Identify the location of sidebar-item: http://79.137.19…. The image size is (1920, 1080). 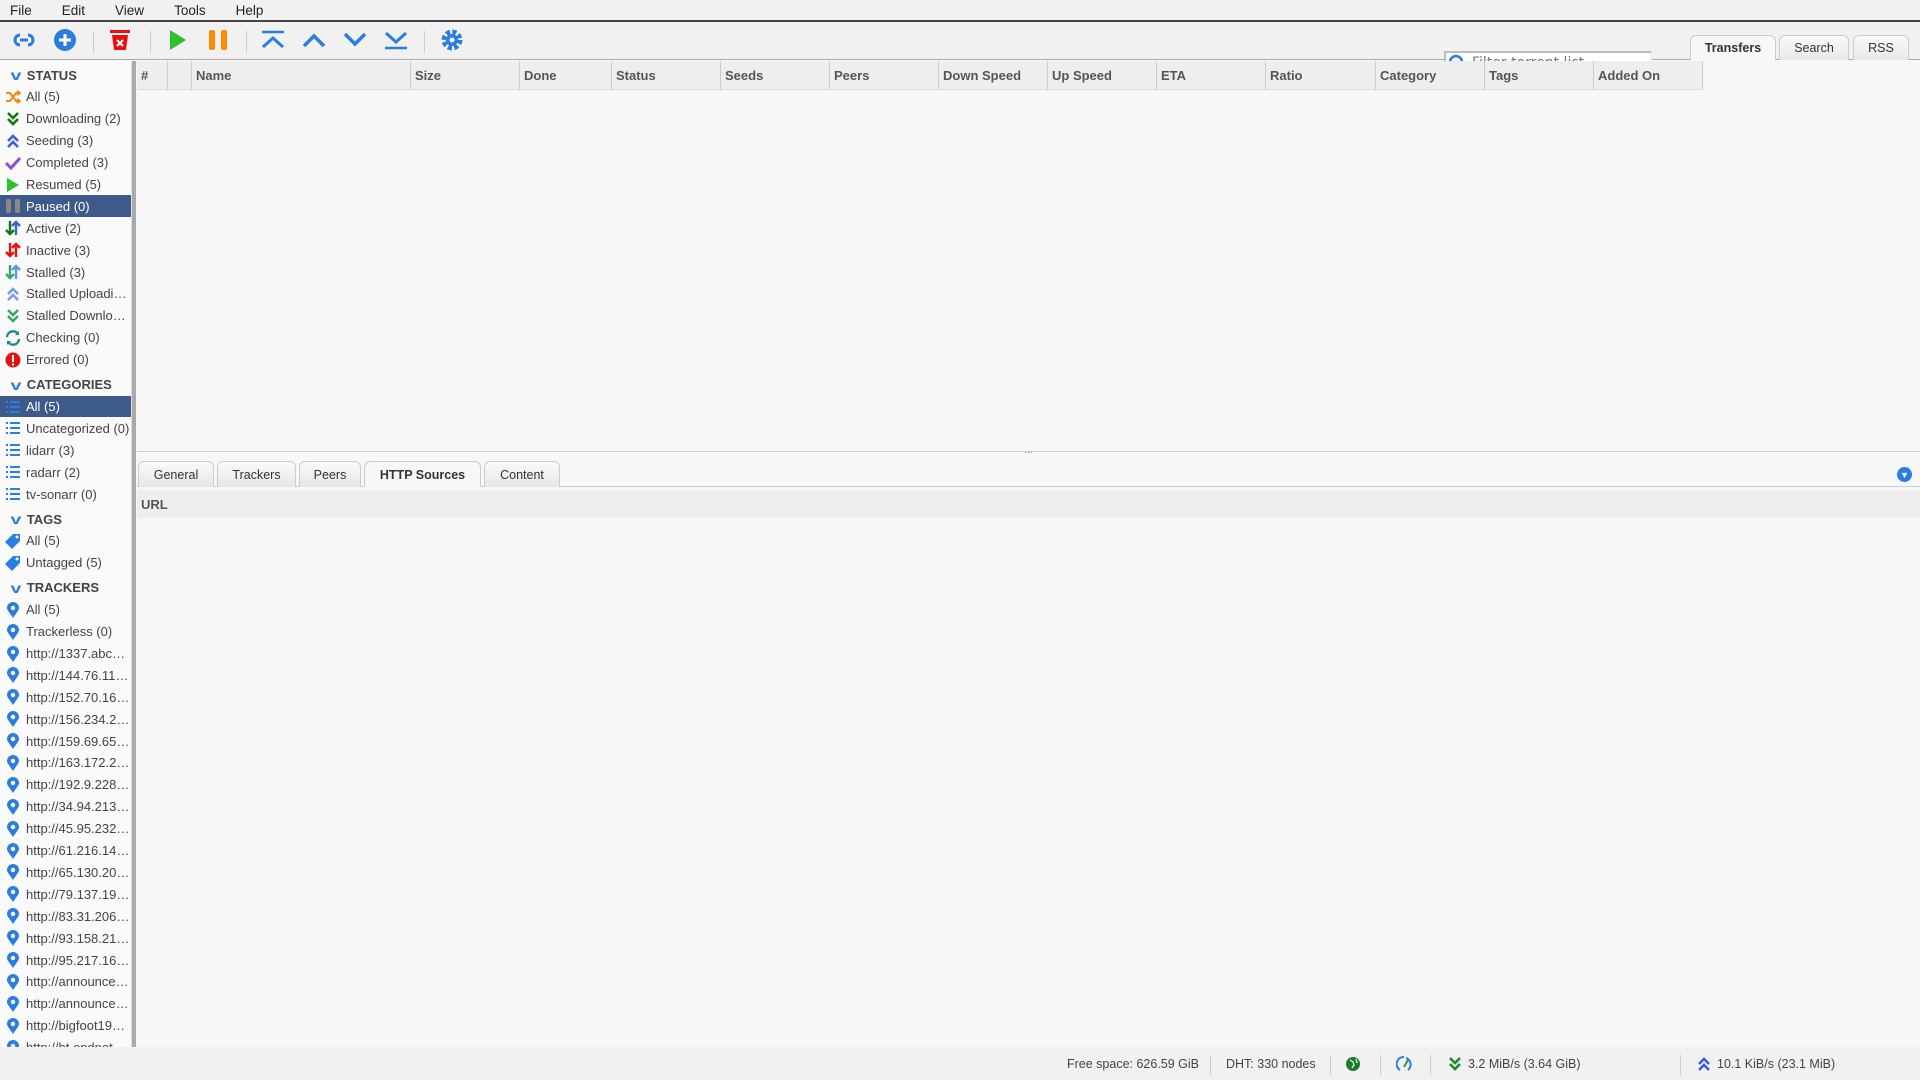
(65, 894).